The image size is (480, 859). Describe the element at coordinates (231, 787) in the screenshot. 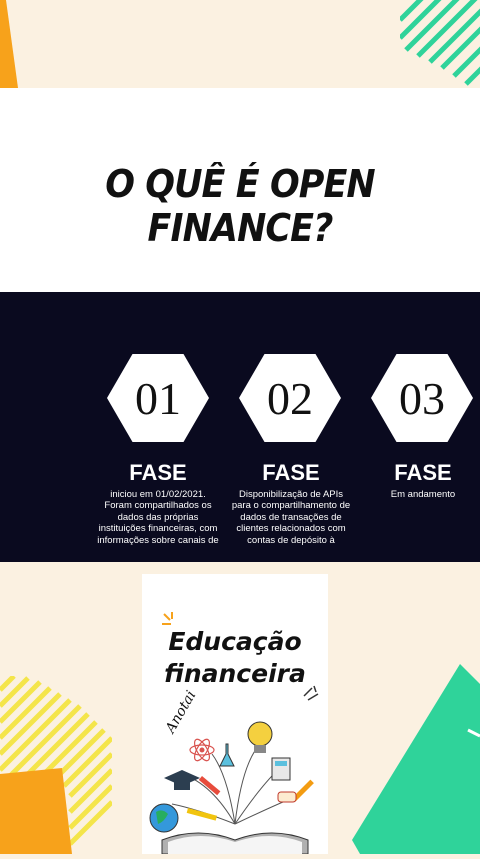

I see `open-book-illustration-icon` at that location.